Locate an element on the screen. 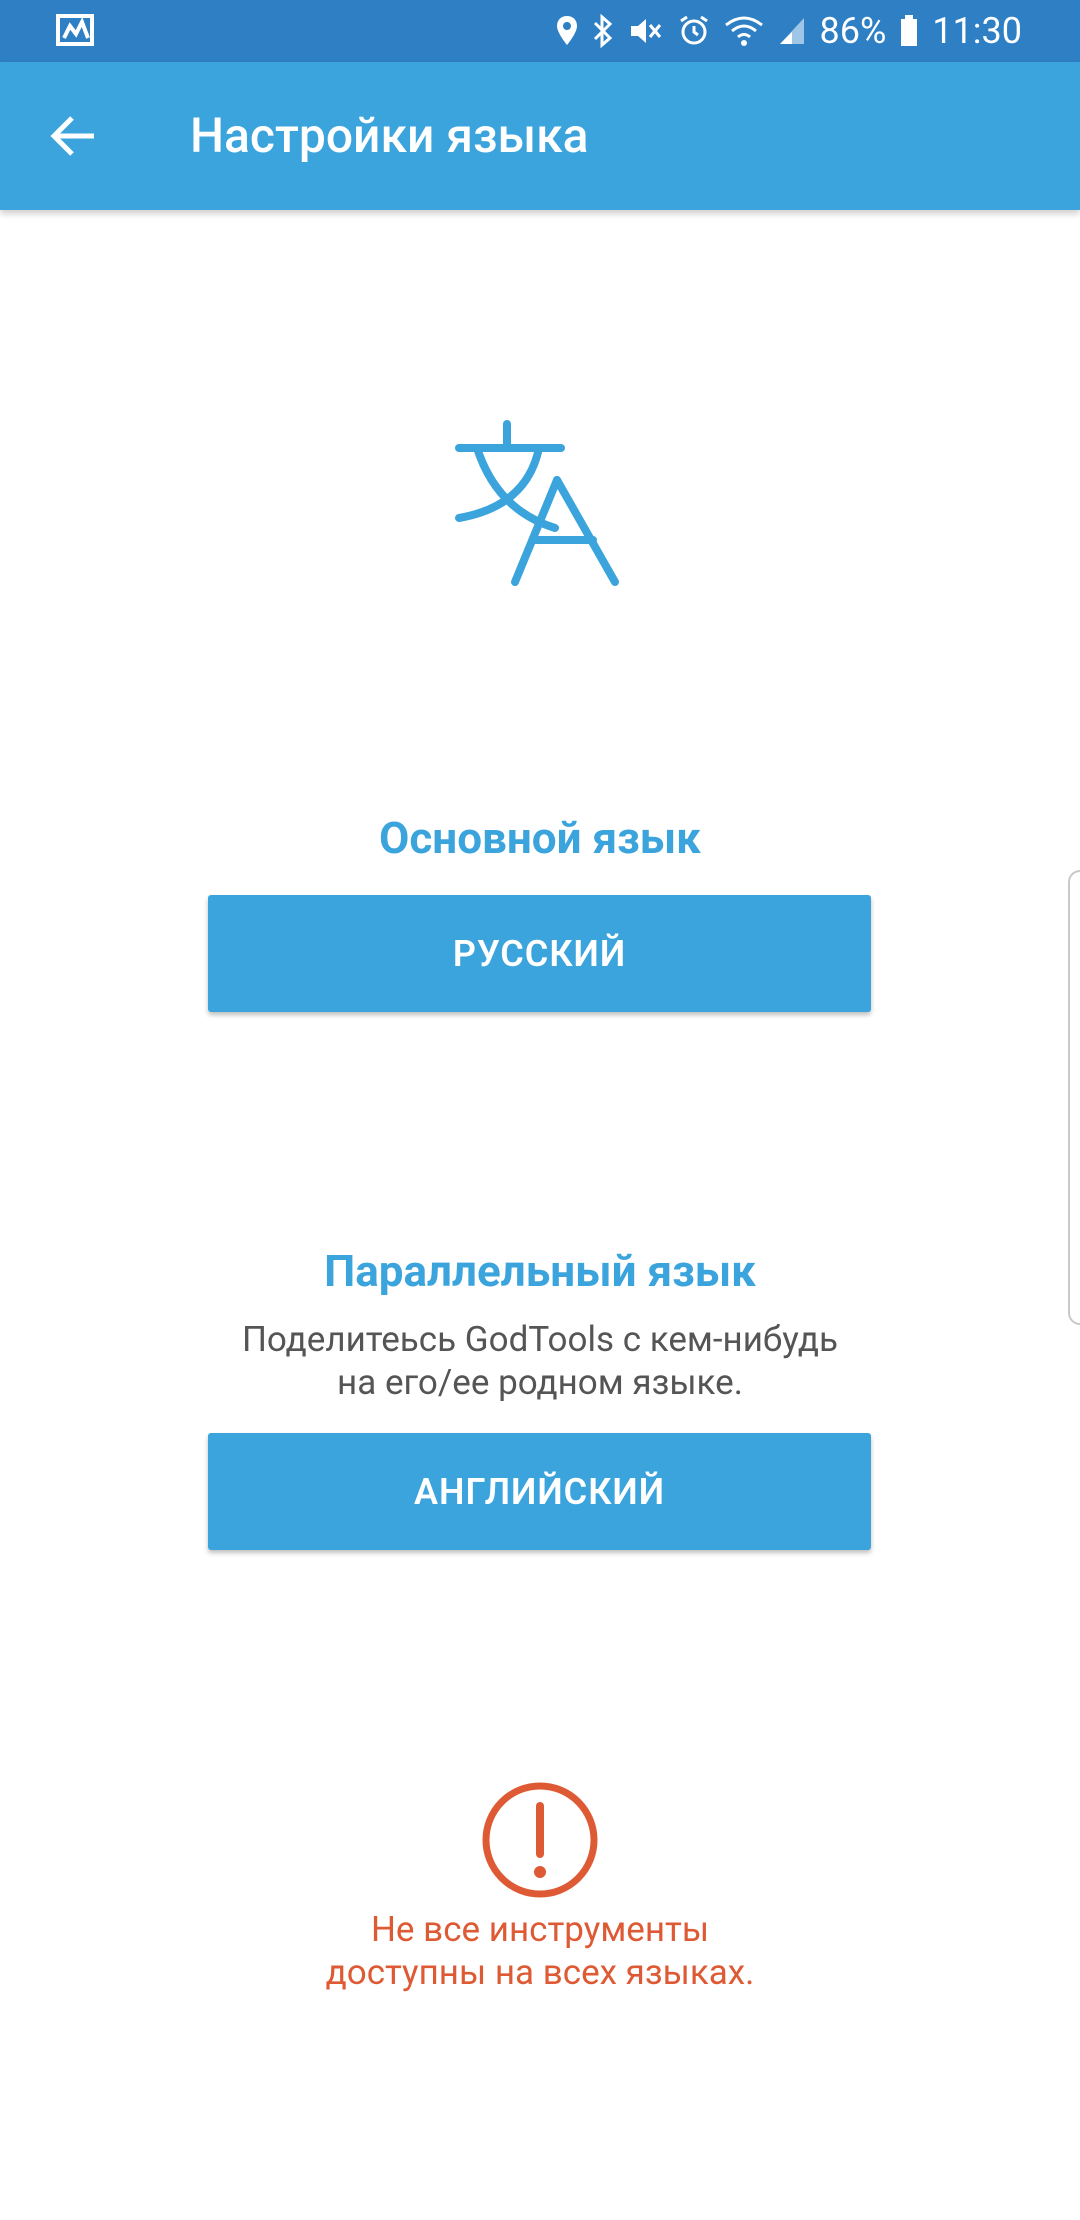  warning-icon is located at coordinates (540, 1840).